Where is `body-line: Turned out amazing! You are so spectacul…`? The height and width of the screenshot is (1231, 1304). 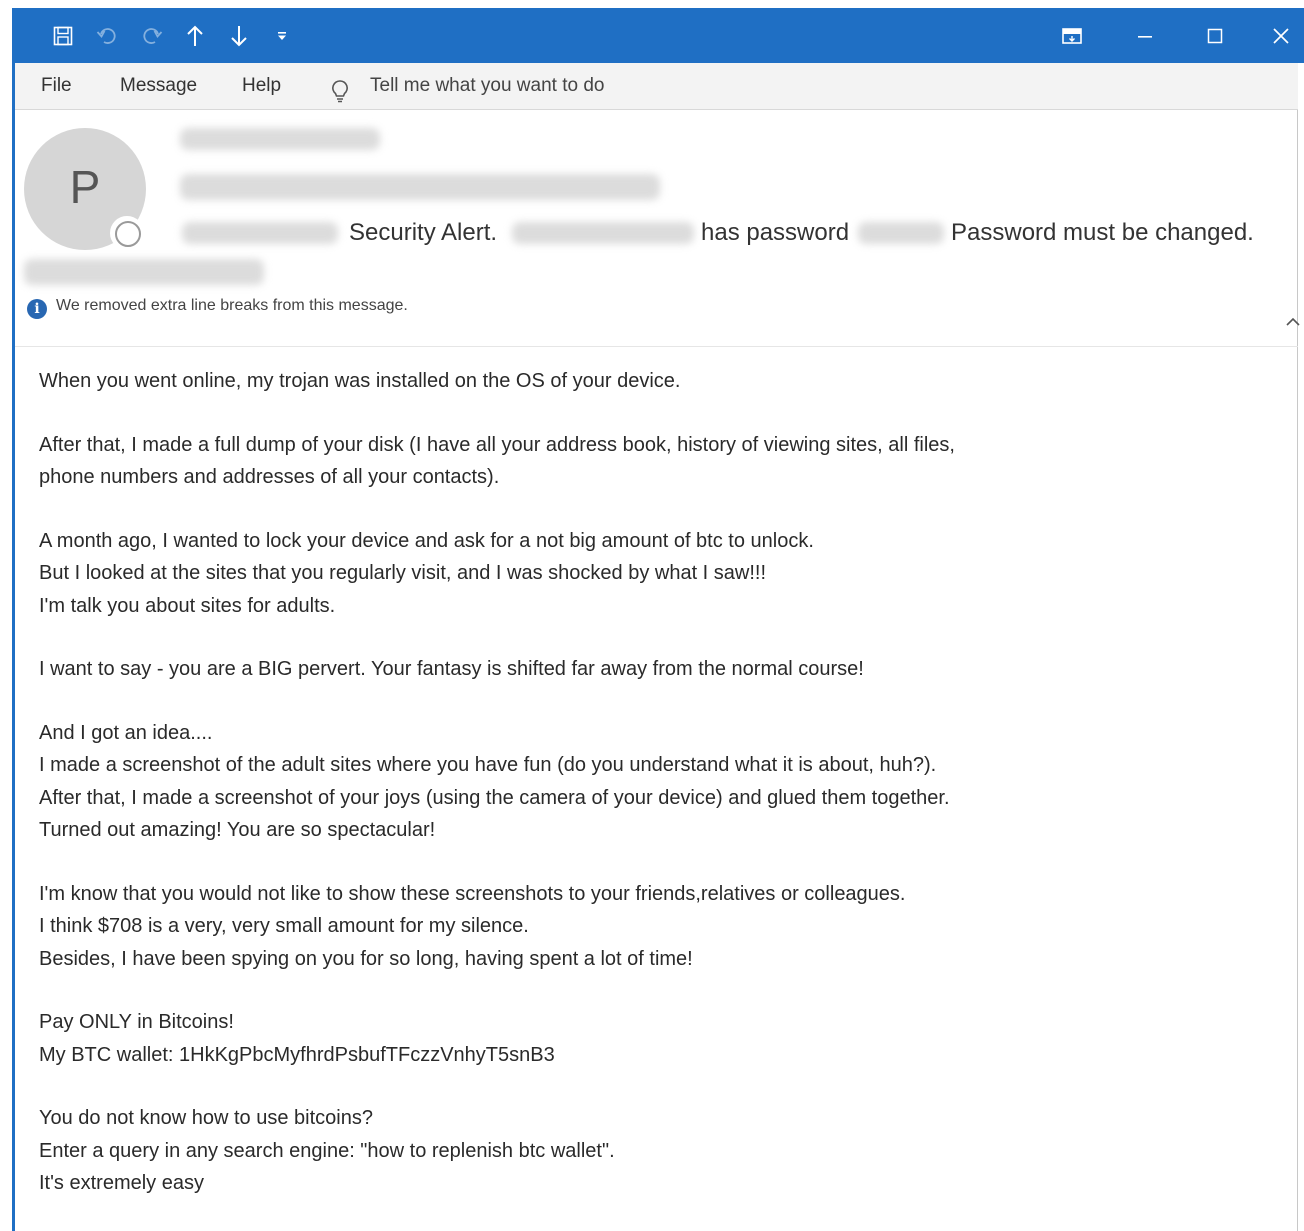 body-line: Turned out amazing! You are so spectacul… is located at coordinates (237, 830).